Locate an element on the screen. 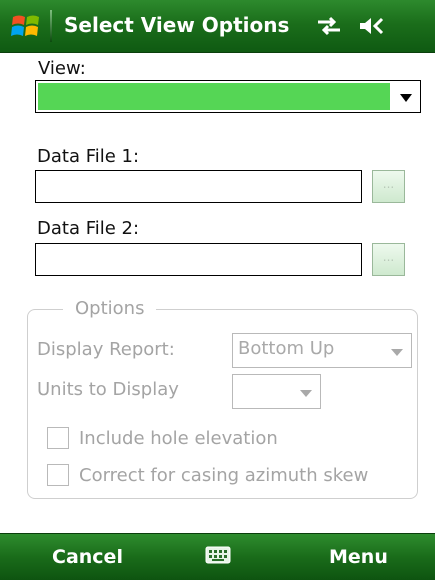 This screenshot has width=435, height=580. page-title: Select View Options is located at coordinates (177, 25).